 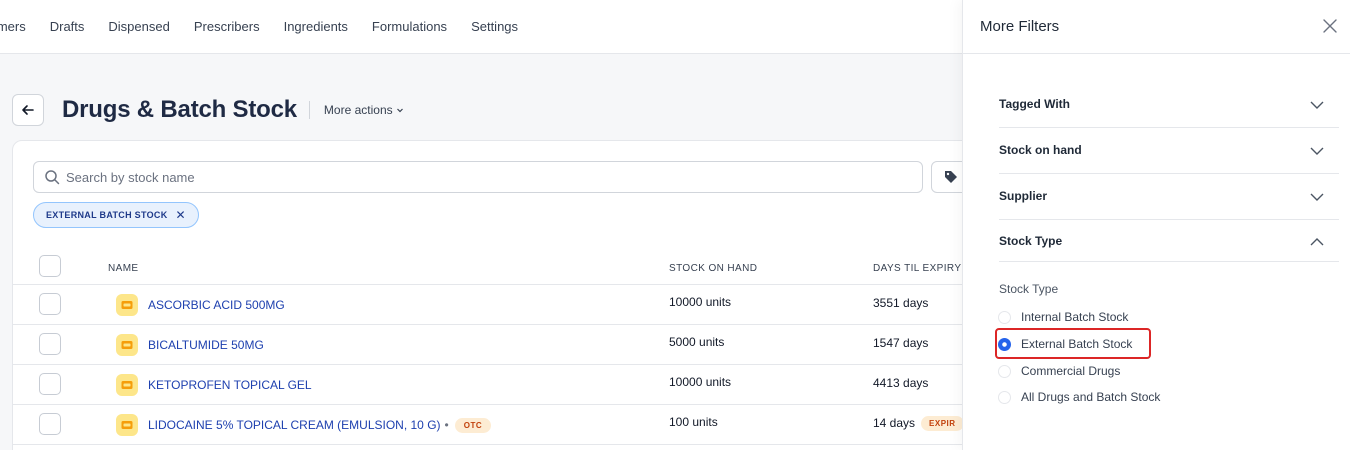 What do you see at coordinates (951, 177) in the screenshot?
I see `tag-icon` at bounding box center [951, 177].